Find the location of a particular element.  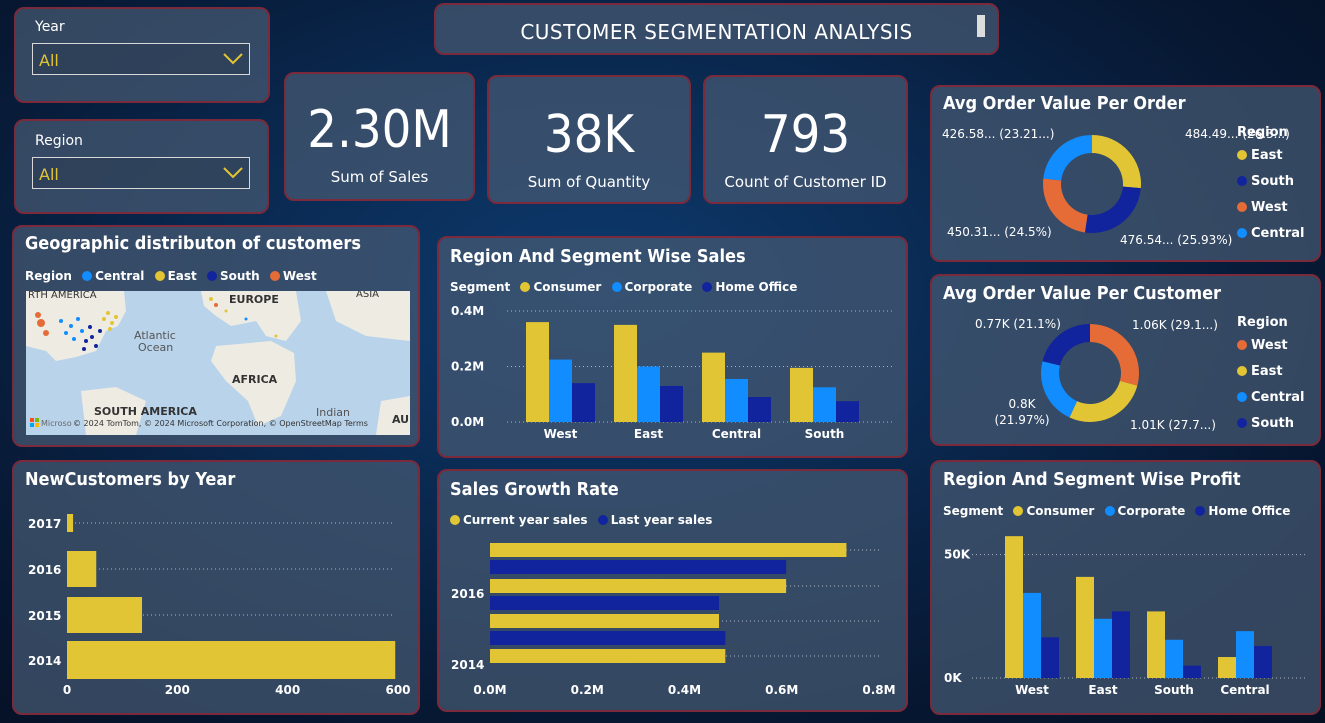

x-tick-label: 0.4M is located at coordinates (684, 690).